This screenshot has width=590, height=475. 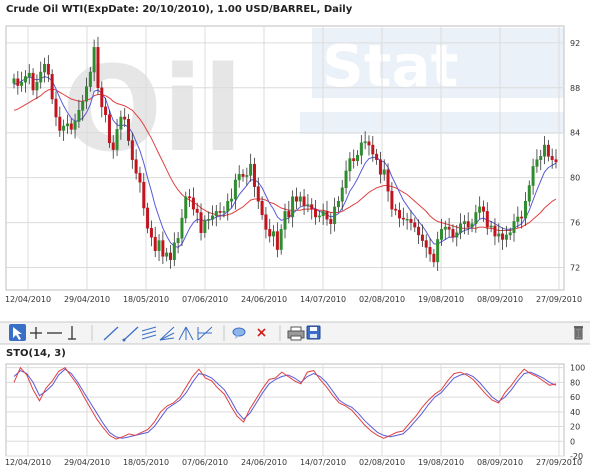 What do you see at coordinates (313, 332) in the screenshot?
I see `save-icon` at bounding box center [313, 332].